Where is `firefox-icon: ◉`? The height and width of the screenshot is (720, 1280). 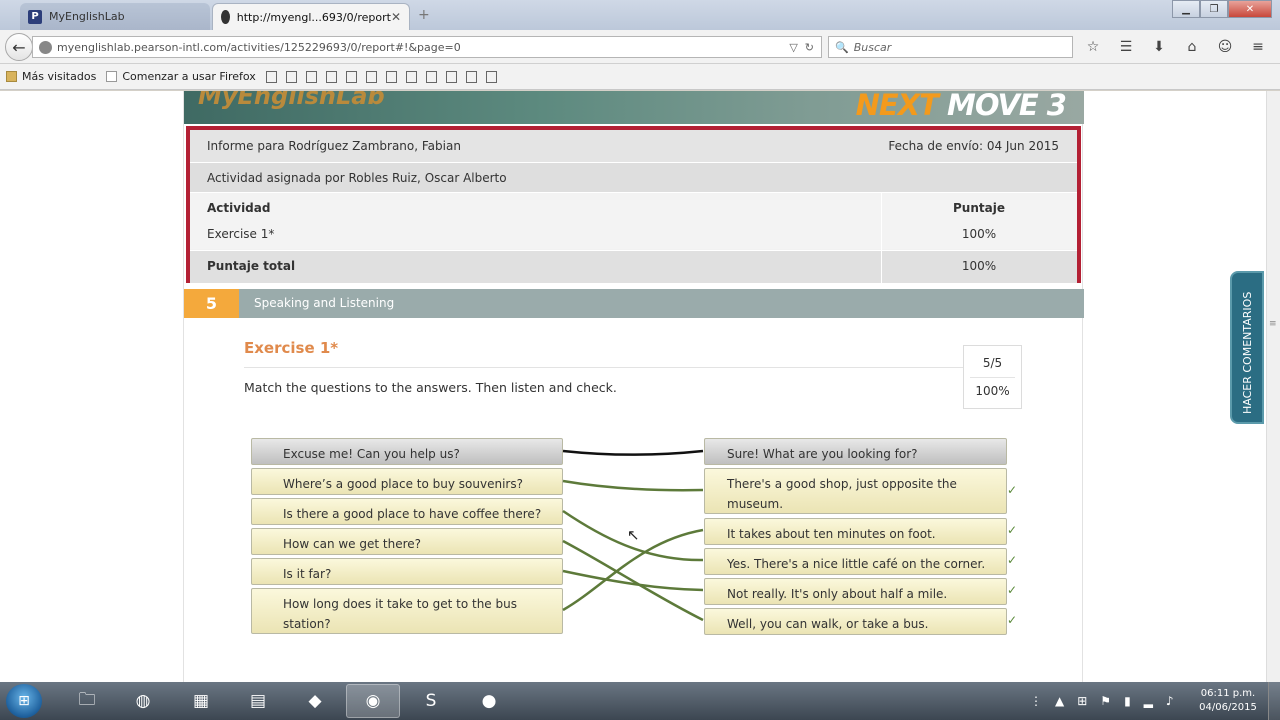
firefox-icon: ◉ is located at coordinates (373, 701).